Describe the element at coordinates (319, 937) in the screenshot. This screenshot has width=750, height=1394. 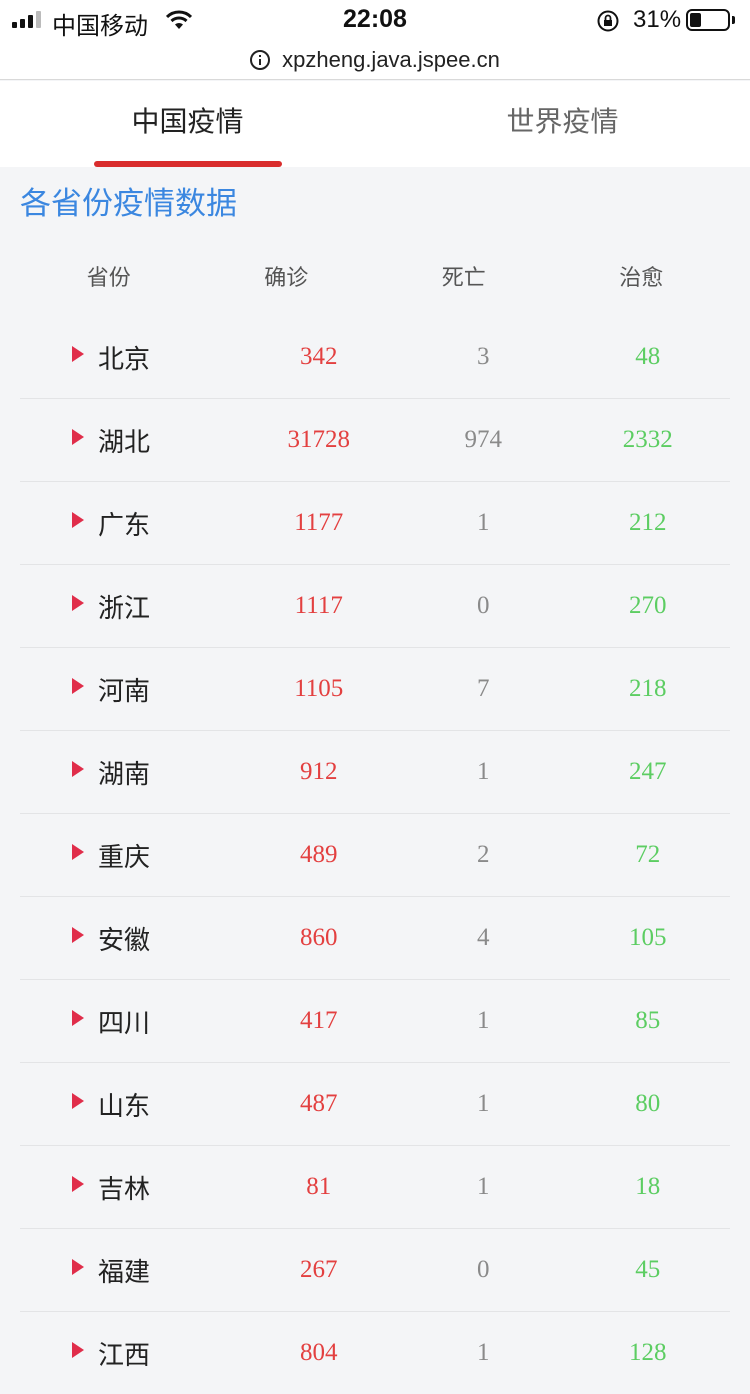
I see `confirmed-count: 860` at that location.